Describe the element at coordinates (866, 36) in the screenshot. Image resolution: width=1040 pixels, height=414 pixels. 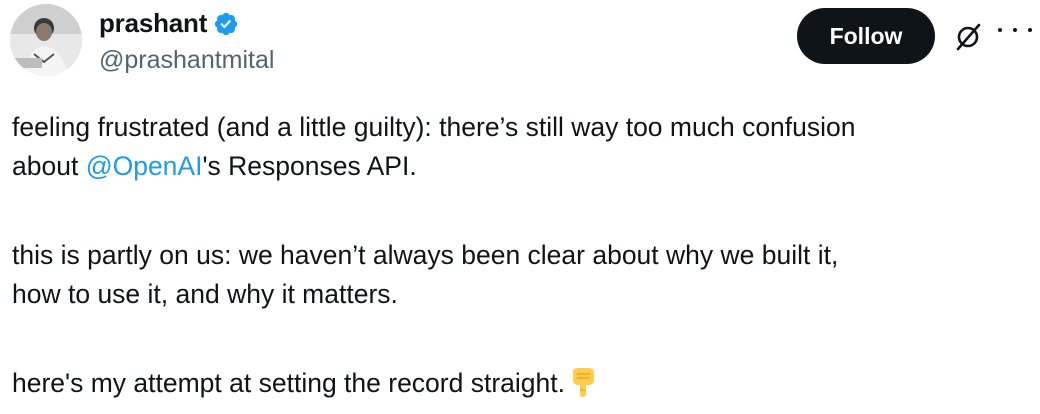
I see `follow-button: Follow` at that location.